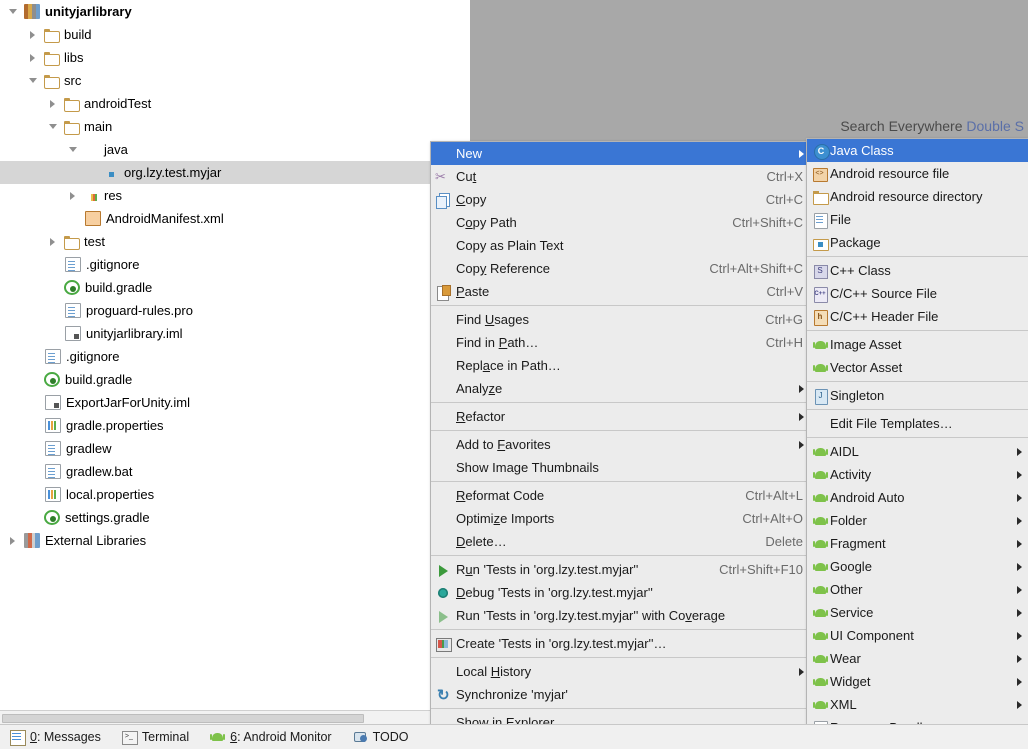 The height and width of the screenshot is (749, 1028). I want to click on tree-node-proguard-rules-pro: proguard-rules.pro, so click(235, 310).